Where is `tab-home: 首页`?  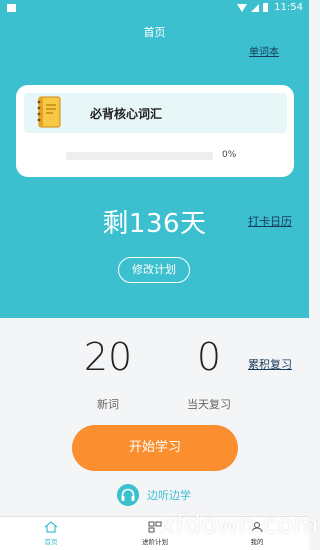
tab-home: 首页 is located at coordinates (51, 533).